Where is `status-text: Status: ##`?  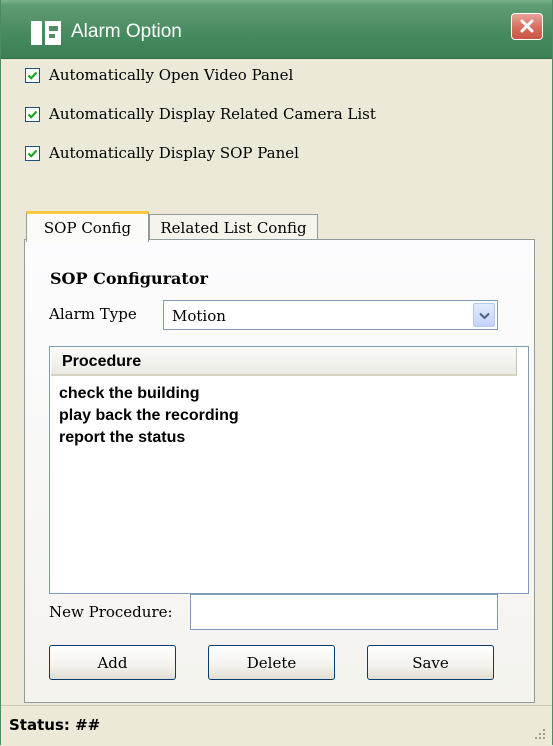 status-text: Status: ## is located at coordinates (55, 725).